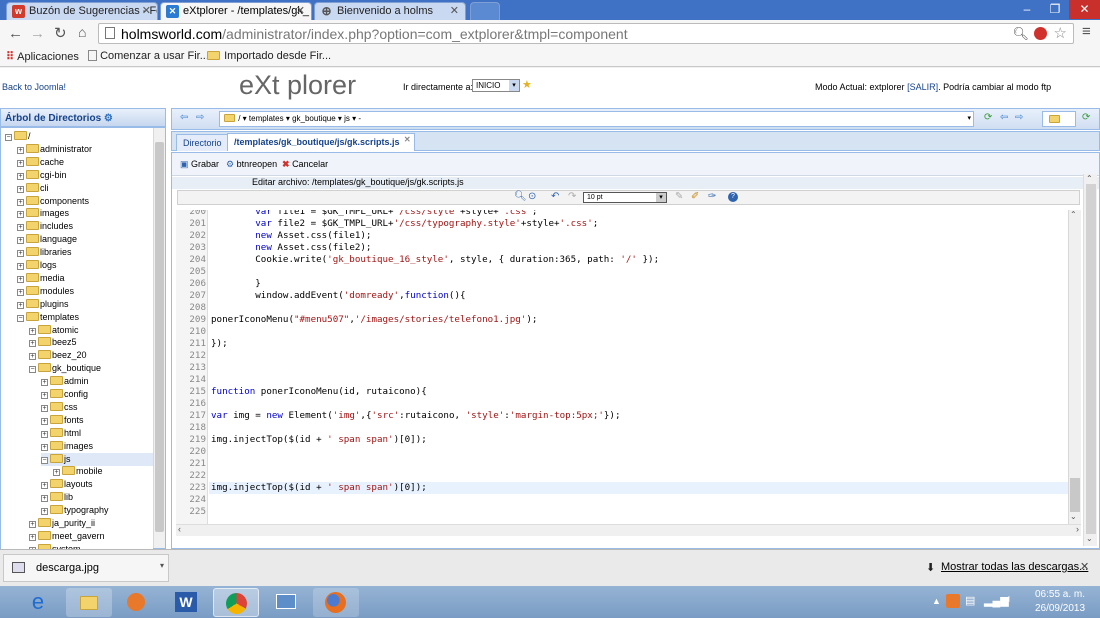 This screenshot has width=1100, height=618. I want to click on reload-icon: ↻, so click(60, 33).